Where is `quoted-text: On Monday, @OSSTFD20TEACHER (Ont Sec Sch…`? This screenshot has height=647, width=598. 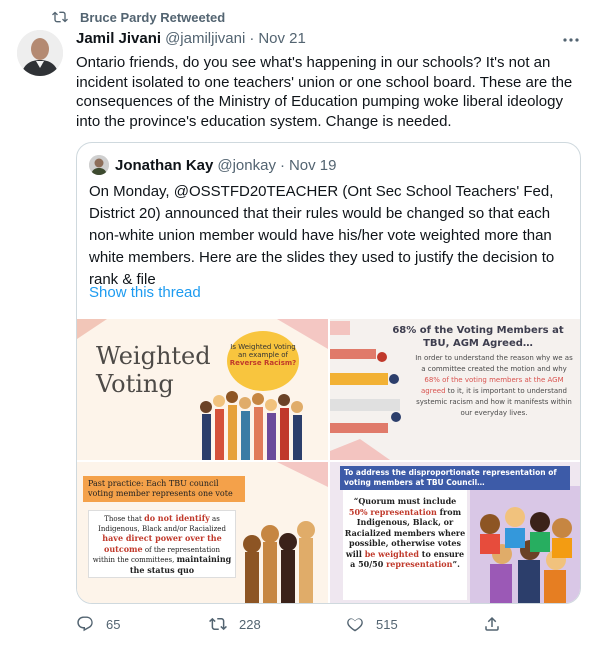
quoted-text: On Monday, @OSSTFD20TEACHER (Ont Sec Sch… is located at coordinates (322, 235).